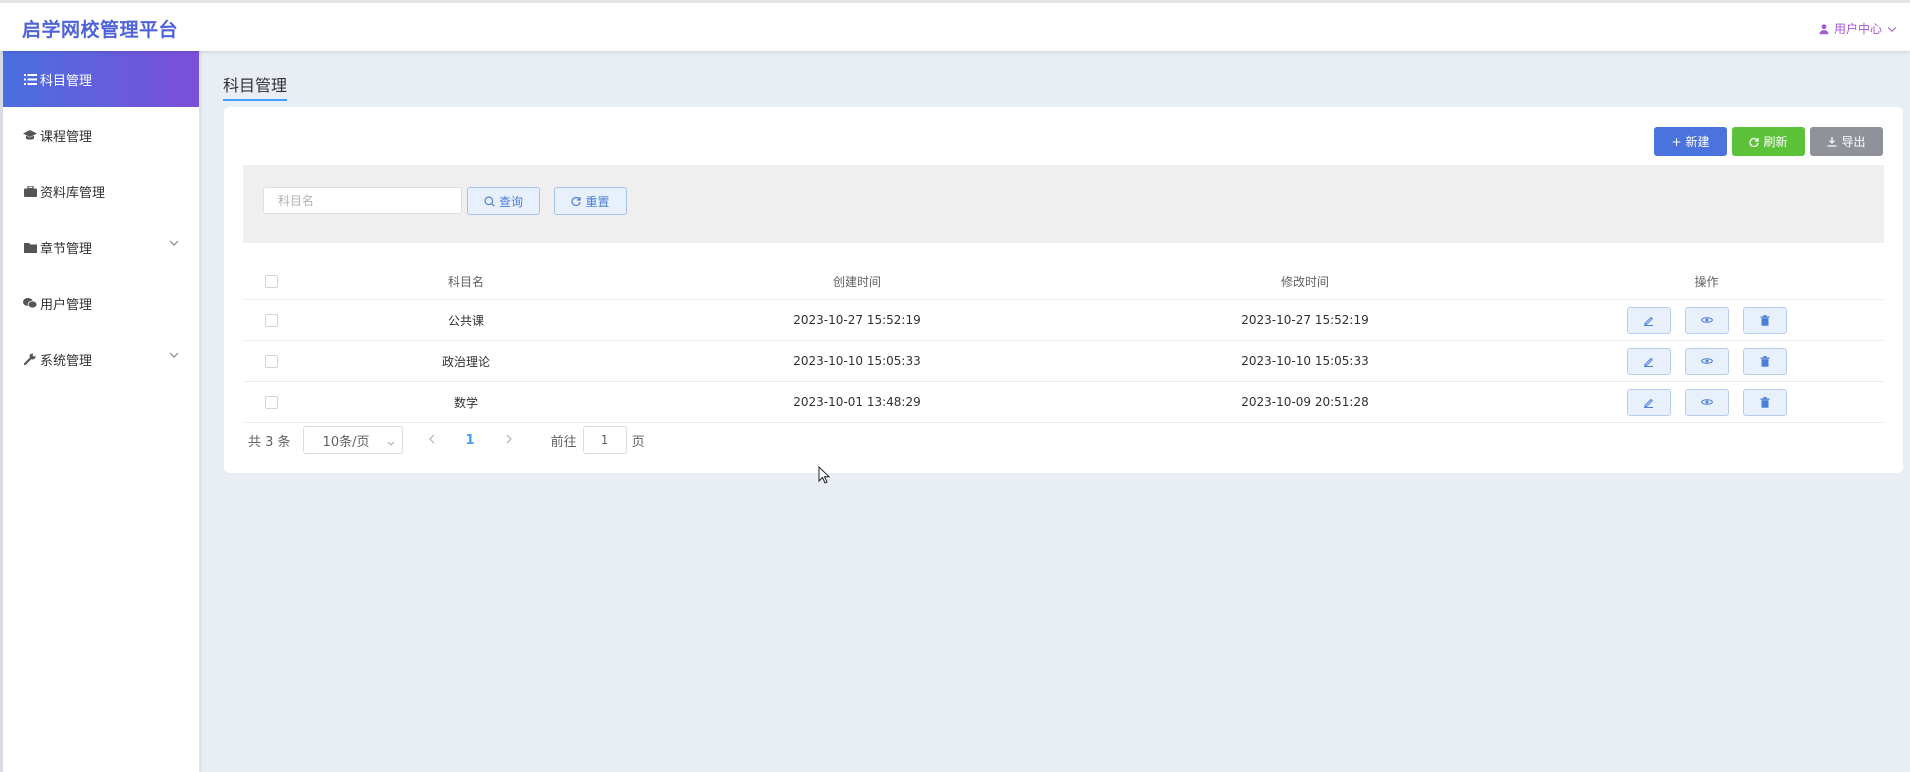 The image size is (1910, 772). What do you see at coordinates (465, 361) in the screenshot?
I see `cell-name: 政治理论` at bounding box center [465, 361].